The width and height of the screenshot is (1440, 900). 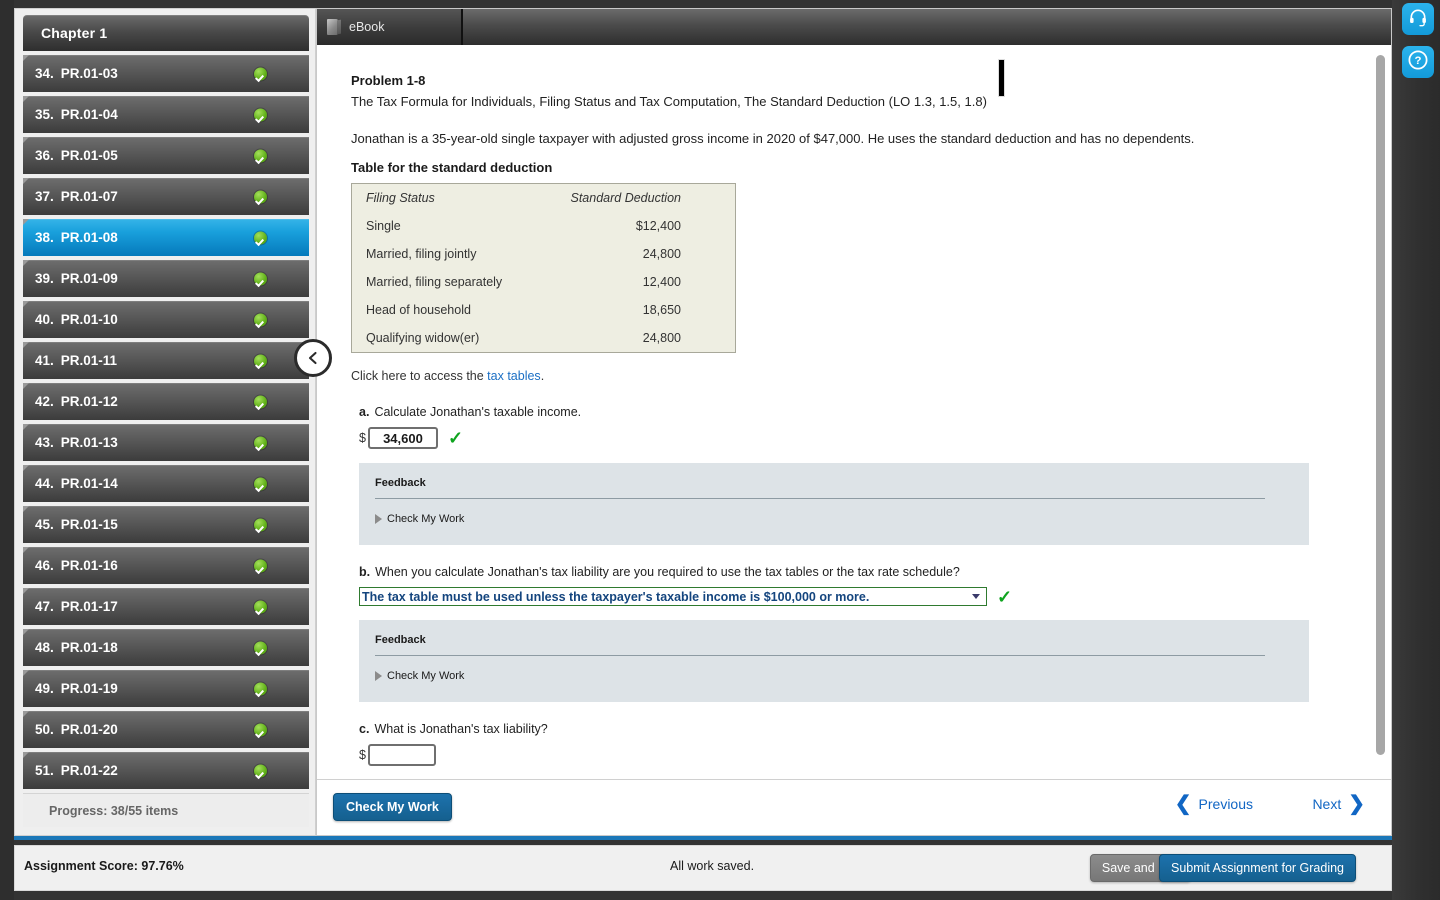 I want to click on right-frame, so click(x=1416, y=450).